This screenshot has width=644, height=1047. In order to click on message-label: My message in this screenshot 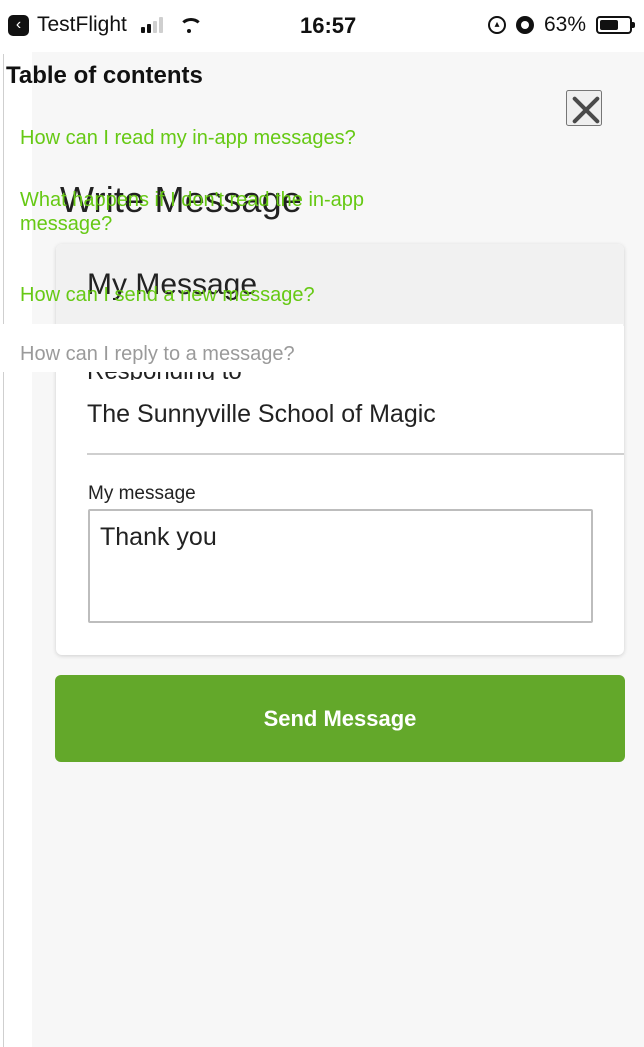, I will do `click(142, 493)`.